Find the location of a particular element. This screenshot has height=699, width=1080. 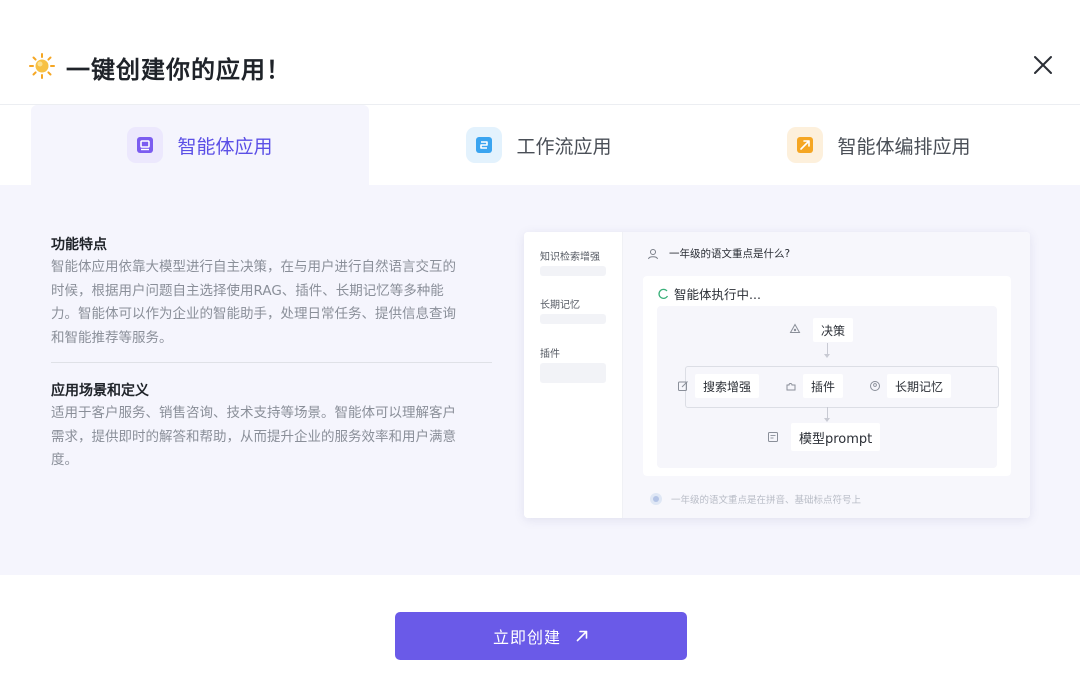

agent-app-icon is located at coordinates (145, 145).